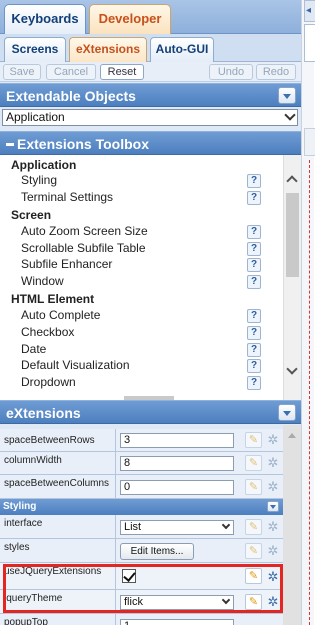 Image resolution: width=320 pixels, height=625 pixels. What do you see at coordinates (141, 281) in the screenshot?
I see `toolbox-item: Window?` at bounding box center [141, 281].